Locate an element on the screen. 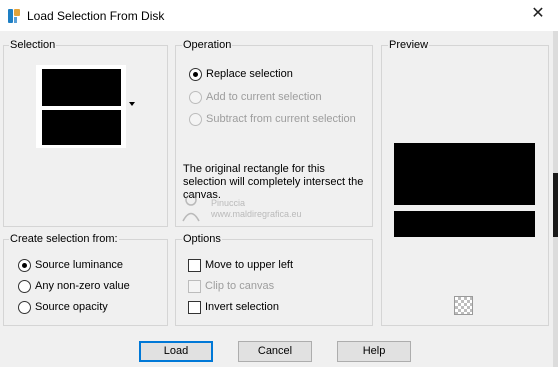 The height and width of the screenshot is (367, 558). cancel-button: Cancel is located at coordinates (275, 351).